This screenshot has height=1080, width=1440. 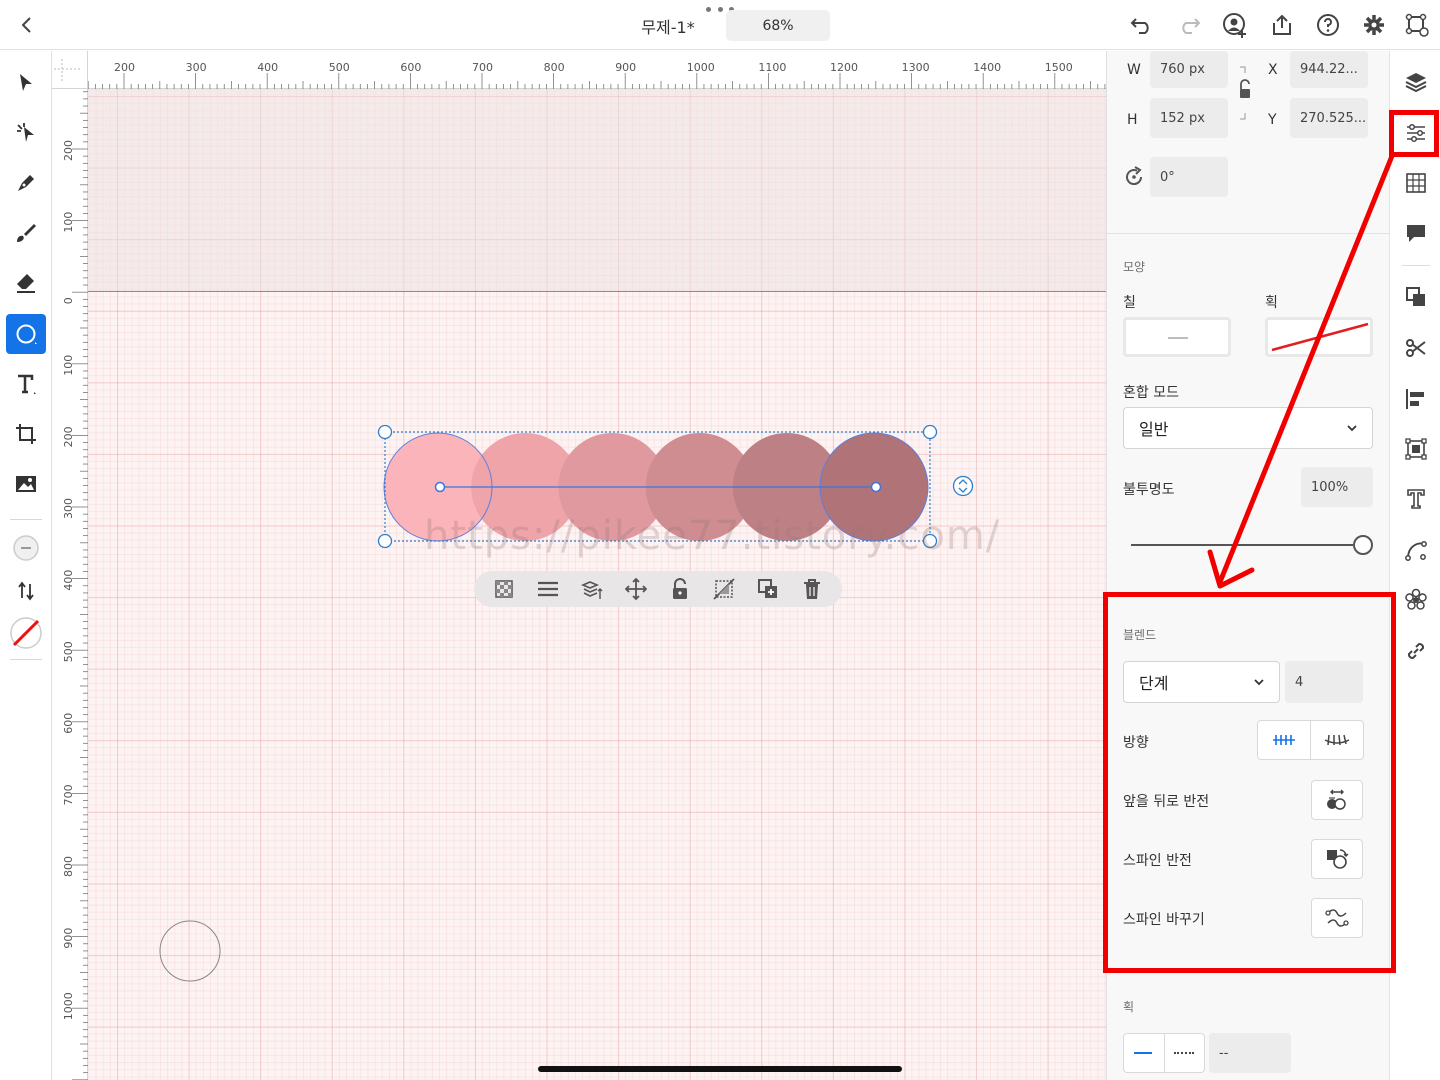 I want to click on share-icon, so click(x=1282, y=25).